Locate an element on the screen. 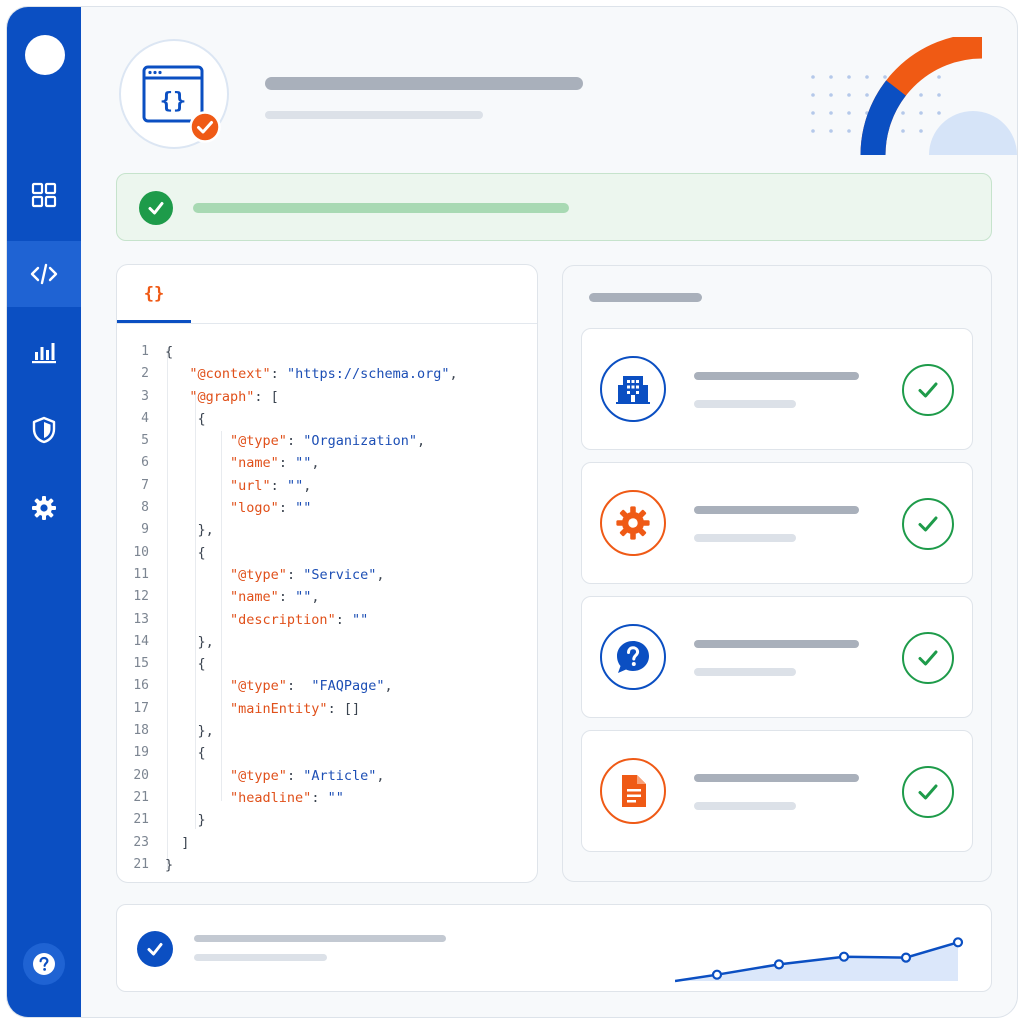  code-text: } is located at coordinates (169, 864).